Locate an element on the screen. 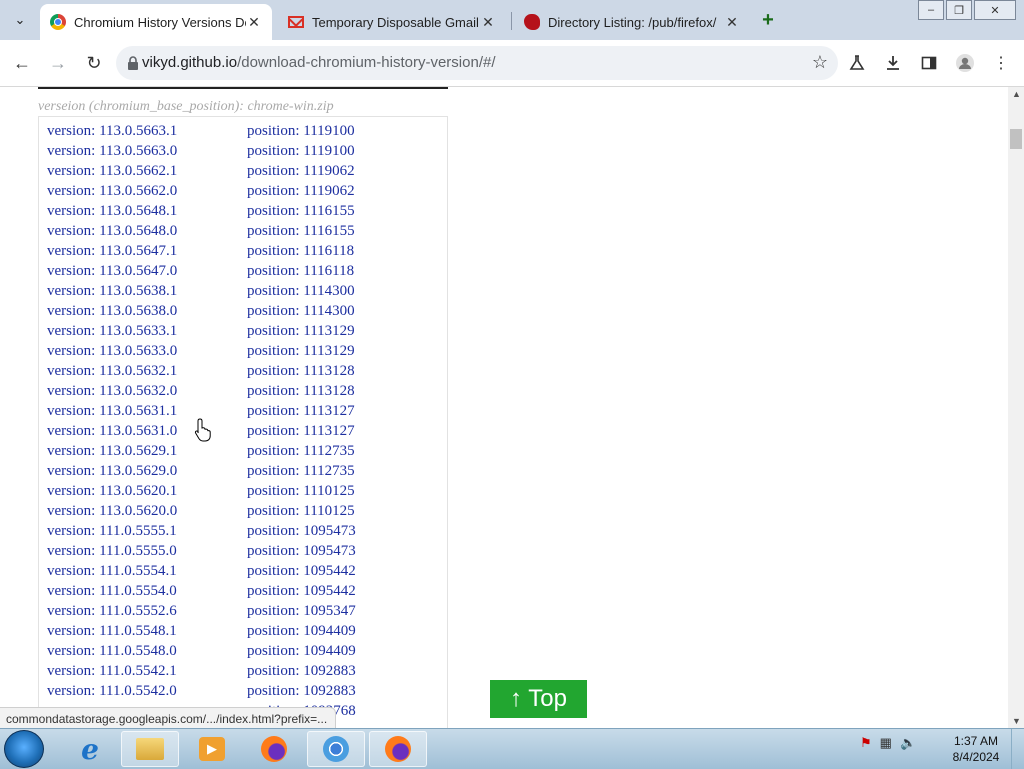  folder-icon is located at coordinates (150, 749).